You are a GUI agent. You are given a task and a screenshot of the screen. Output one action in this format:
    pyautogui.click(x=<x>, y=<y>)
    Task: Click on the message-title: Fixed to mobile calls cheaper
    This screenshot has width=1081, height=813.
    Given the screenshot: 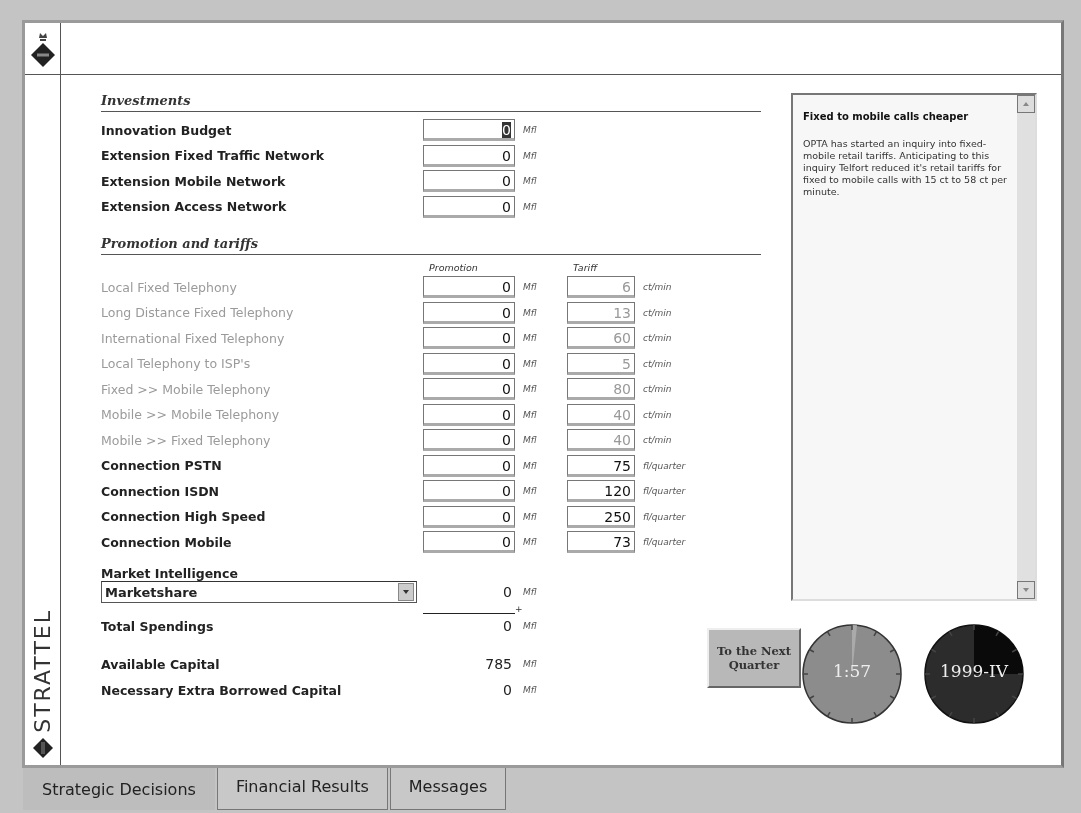 What is the action you would take?
    pyautogui.click(x=886, y=116)
    